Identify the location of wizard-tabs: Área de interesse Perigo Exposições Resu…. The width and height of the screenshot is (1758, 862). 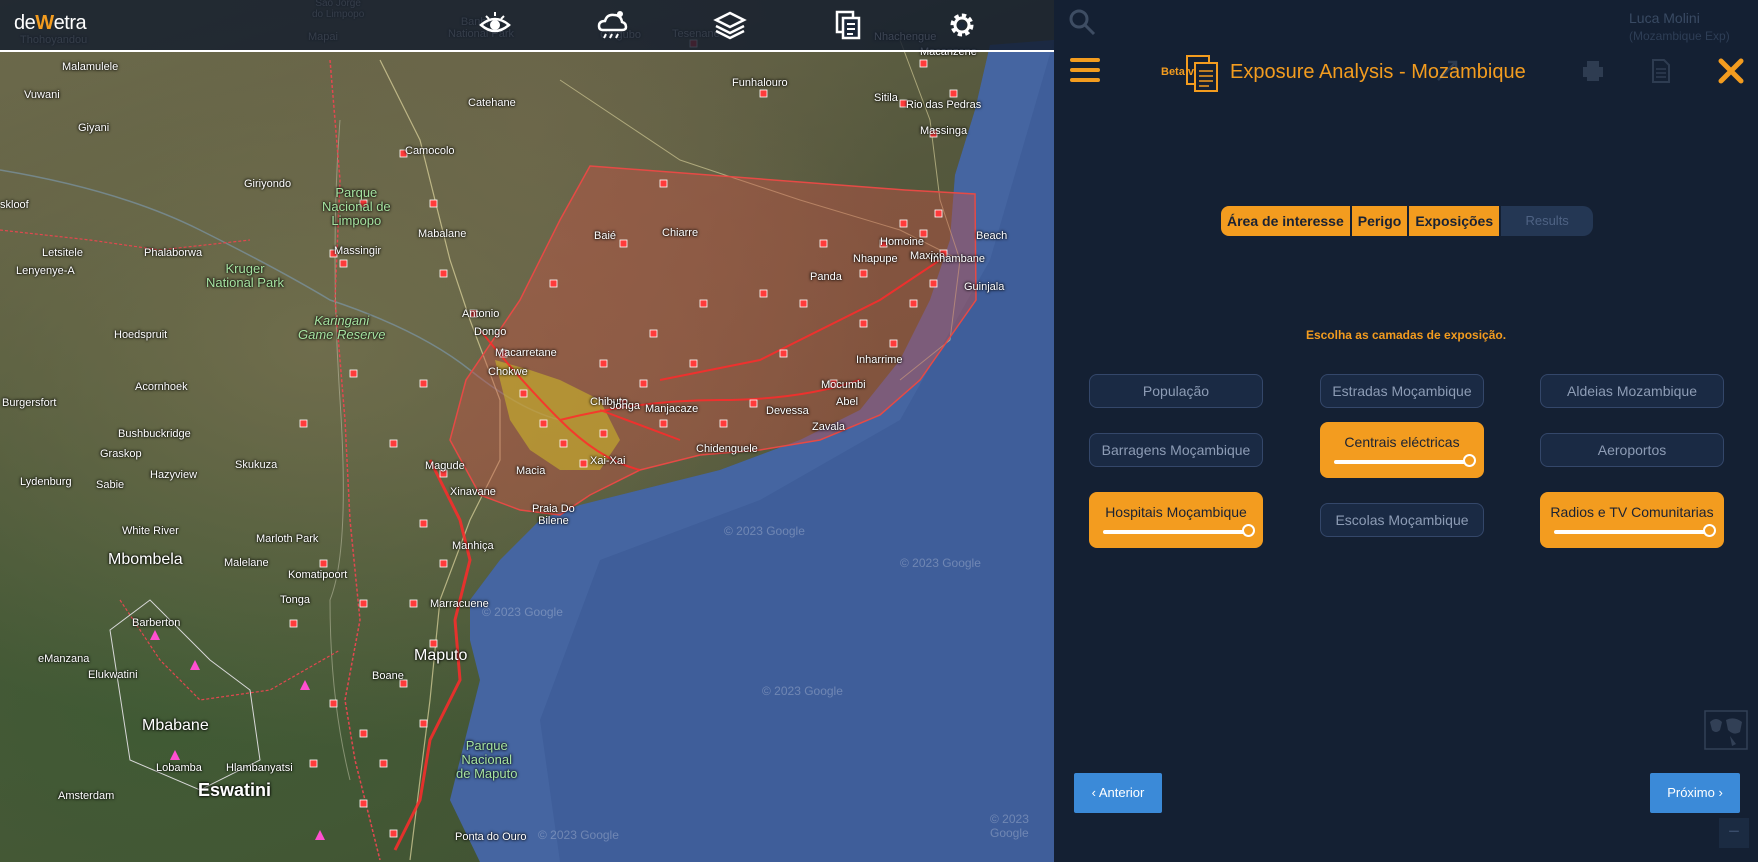
(1407, 221).